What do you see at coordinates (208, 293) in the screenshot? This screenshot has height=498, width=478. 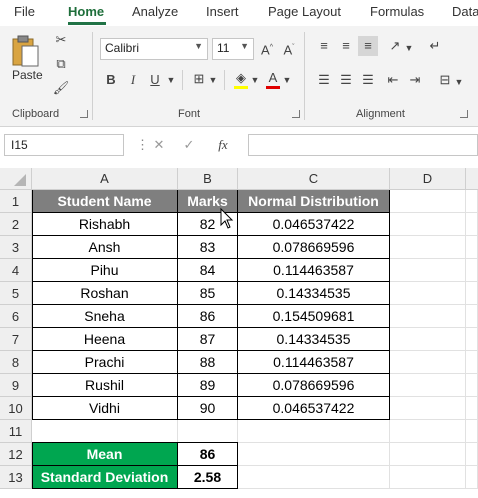 I see `table-cell: 85` at bounding box center [208, 293].